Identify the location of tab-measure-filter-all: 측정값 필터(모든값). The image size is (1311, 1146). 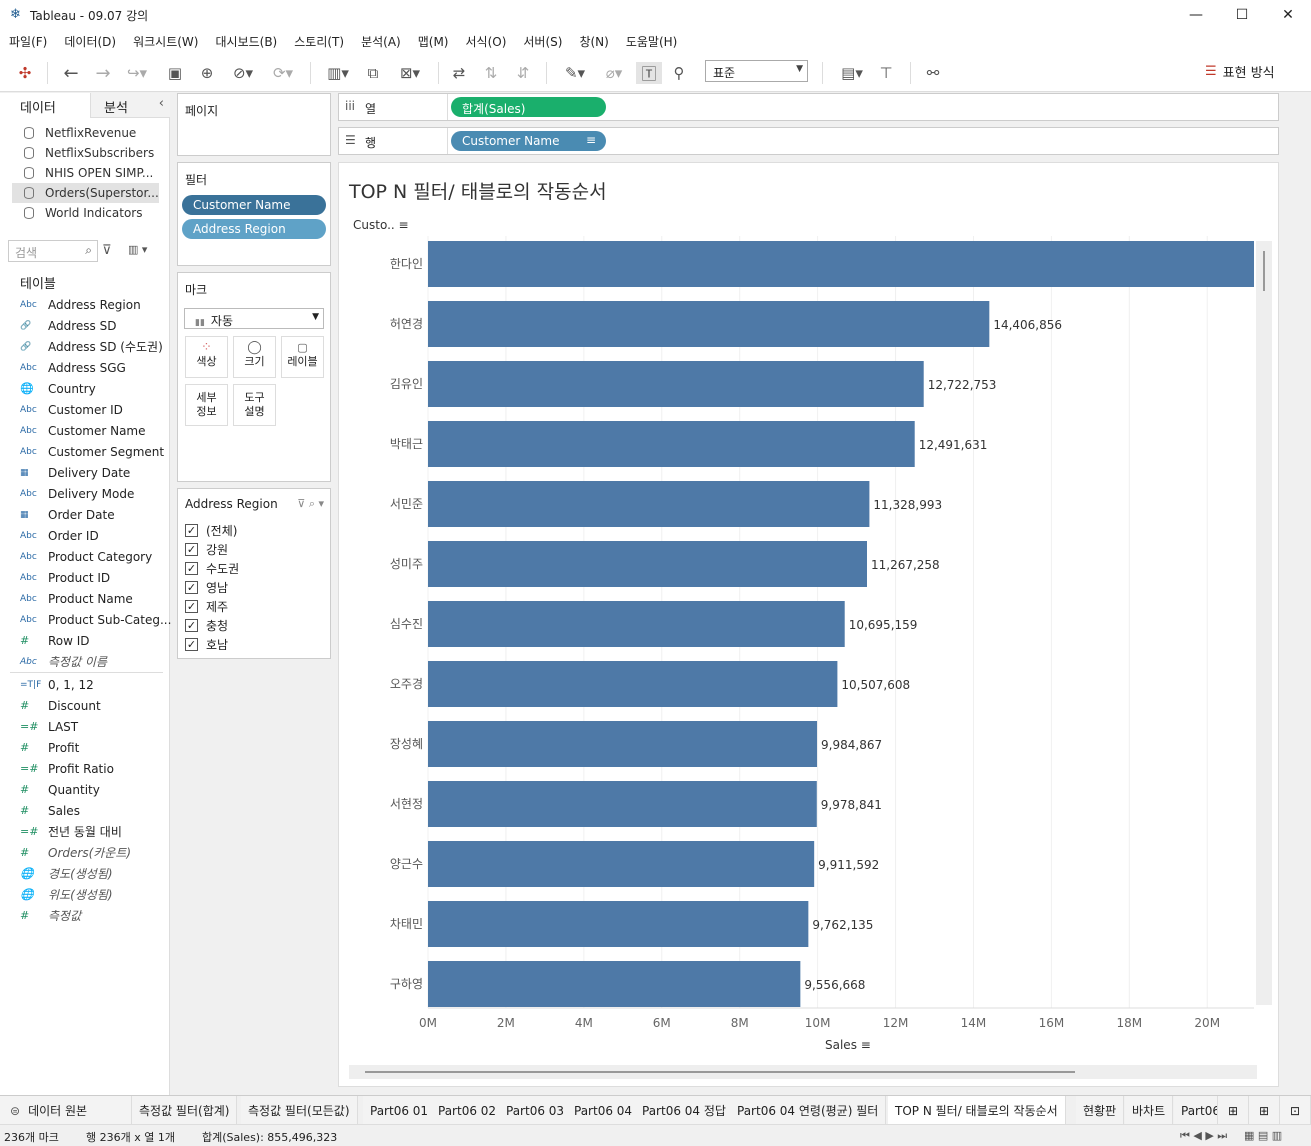
(299, 1110).